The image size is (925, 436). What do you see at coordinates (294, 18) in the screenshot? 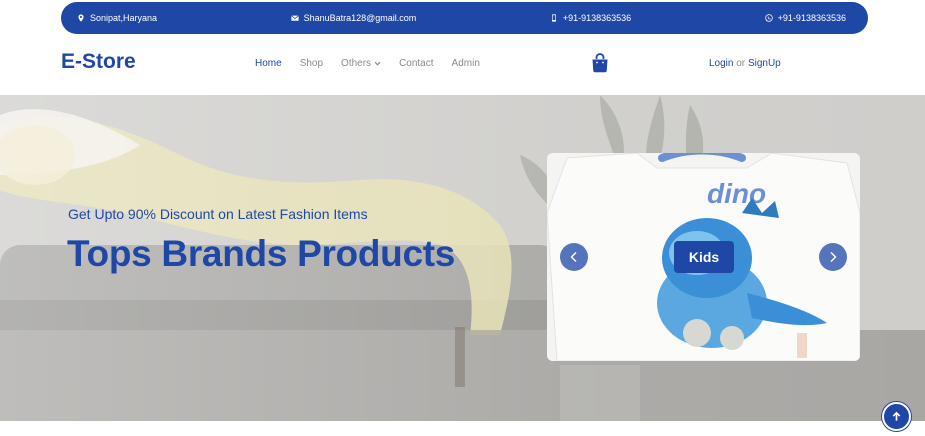
I see `envelope-icon` at bounding box center [294, 18].